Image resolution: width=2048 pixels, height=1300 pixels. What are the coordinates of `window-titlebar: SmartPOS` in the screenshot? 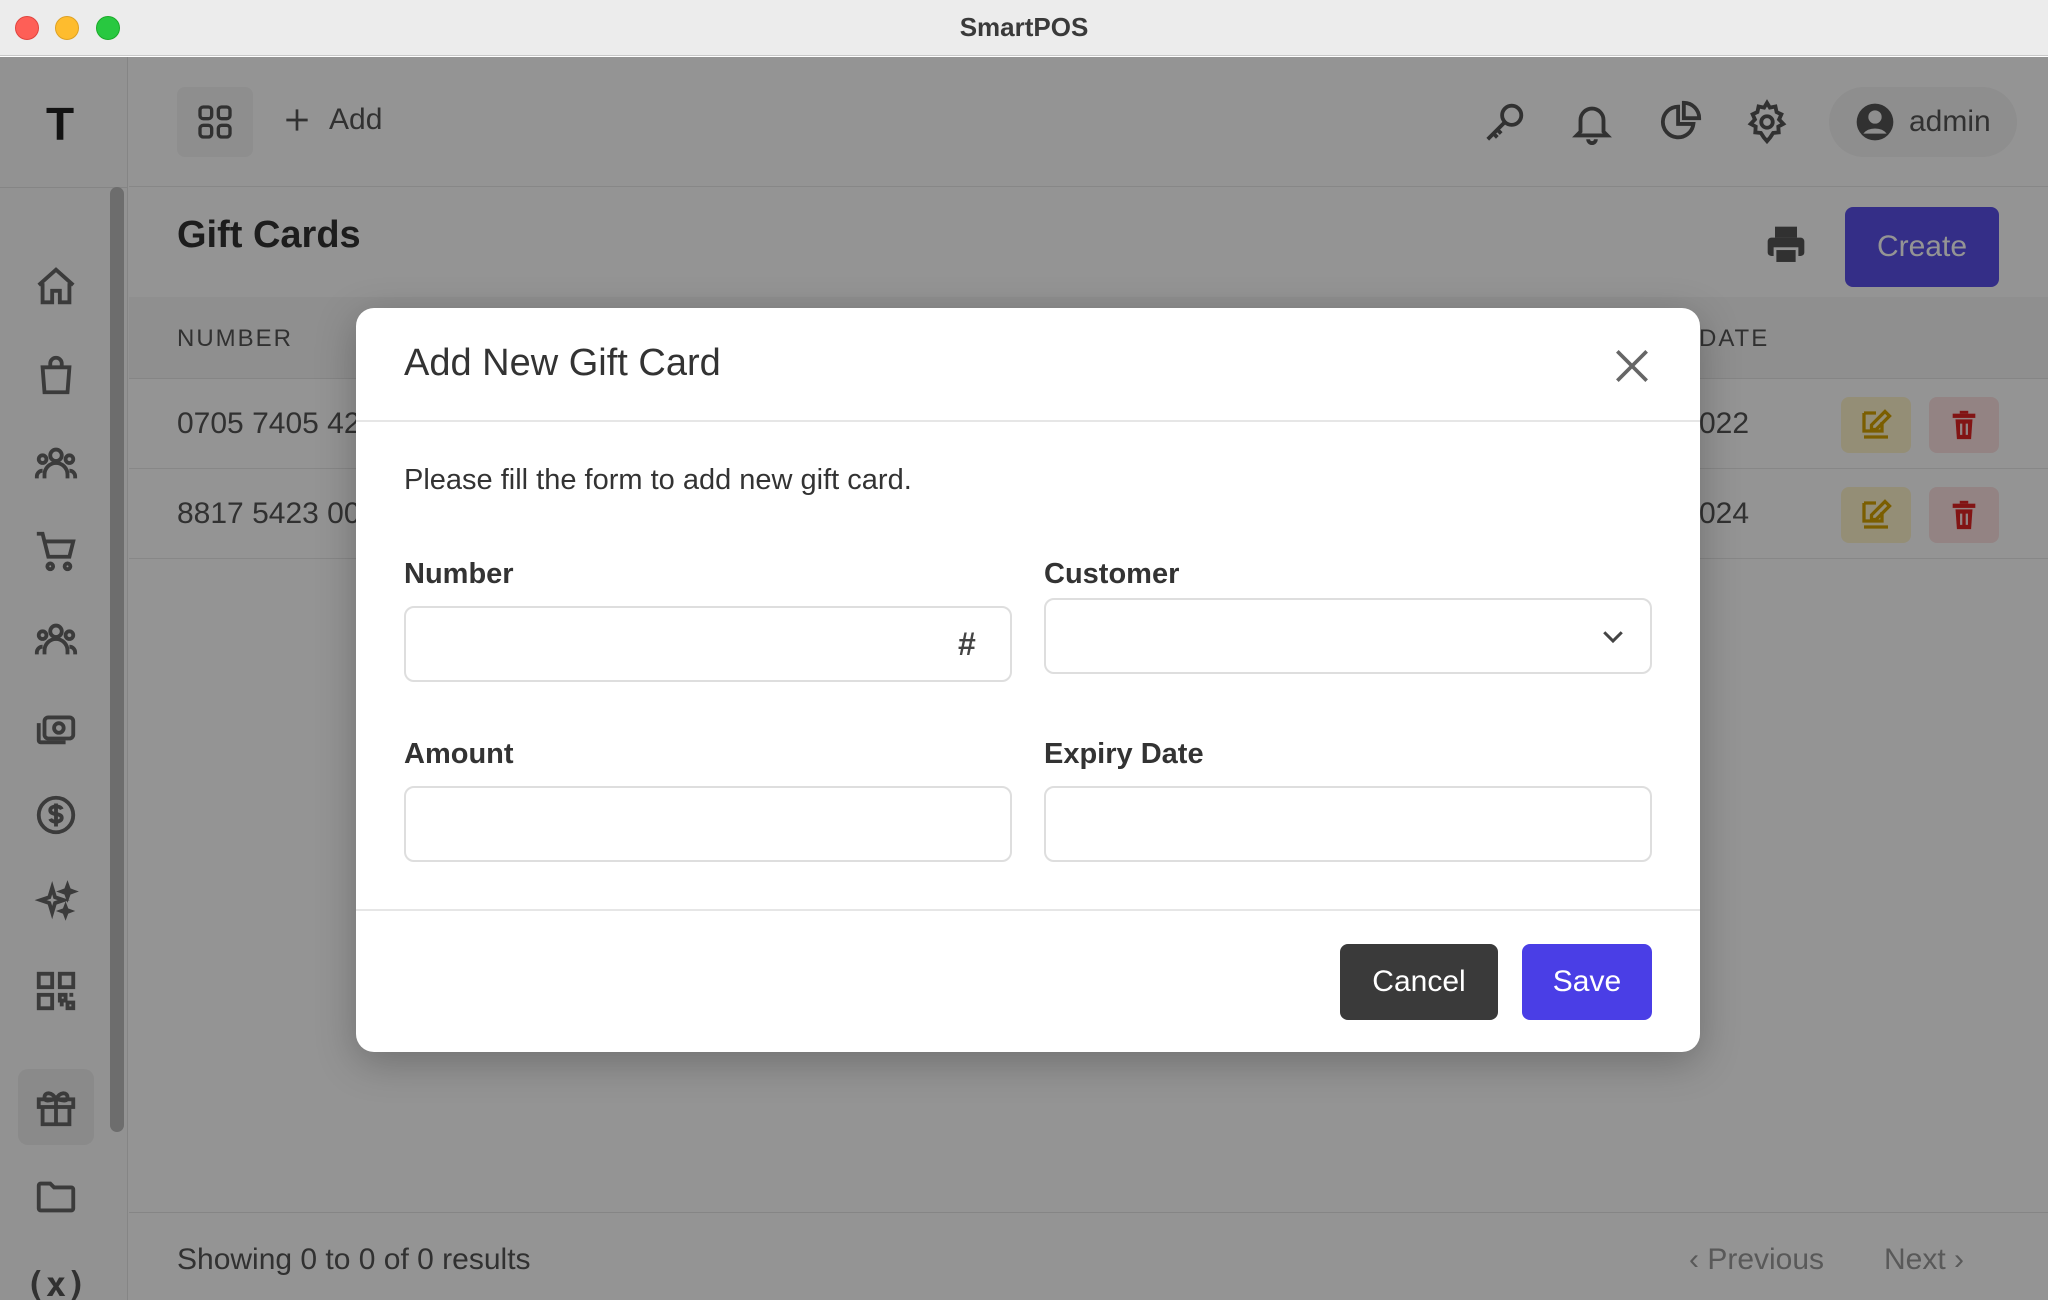 It's located at (1024, 28).